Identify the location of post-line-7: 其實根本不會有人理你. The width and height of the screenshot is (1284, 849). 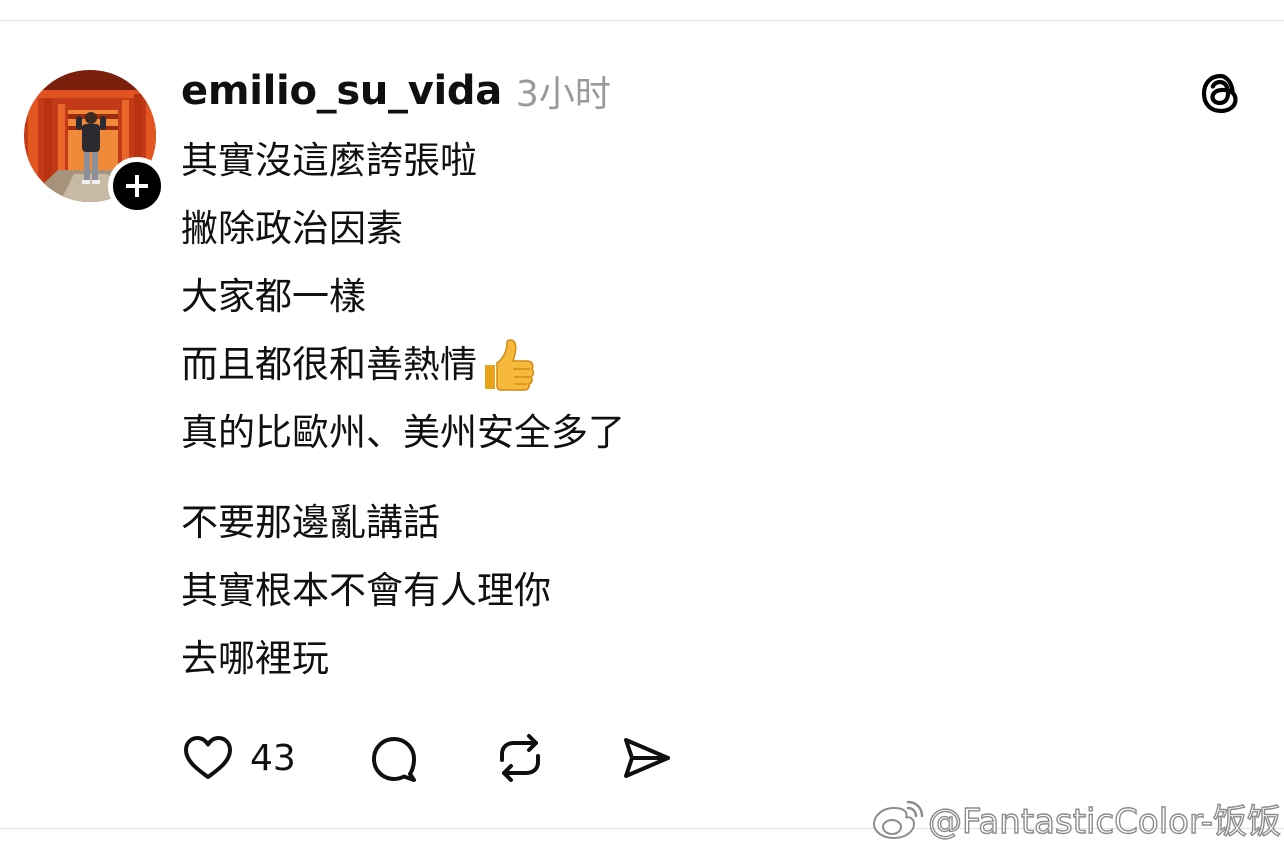
(366, 590).